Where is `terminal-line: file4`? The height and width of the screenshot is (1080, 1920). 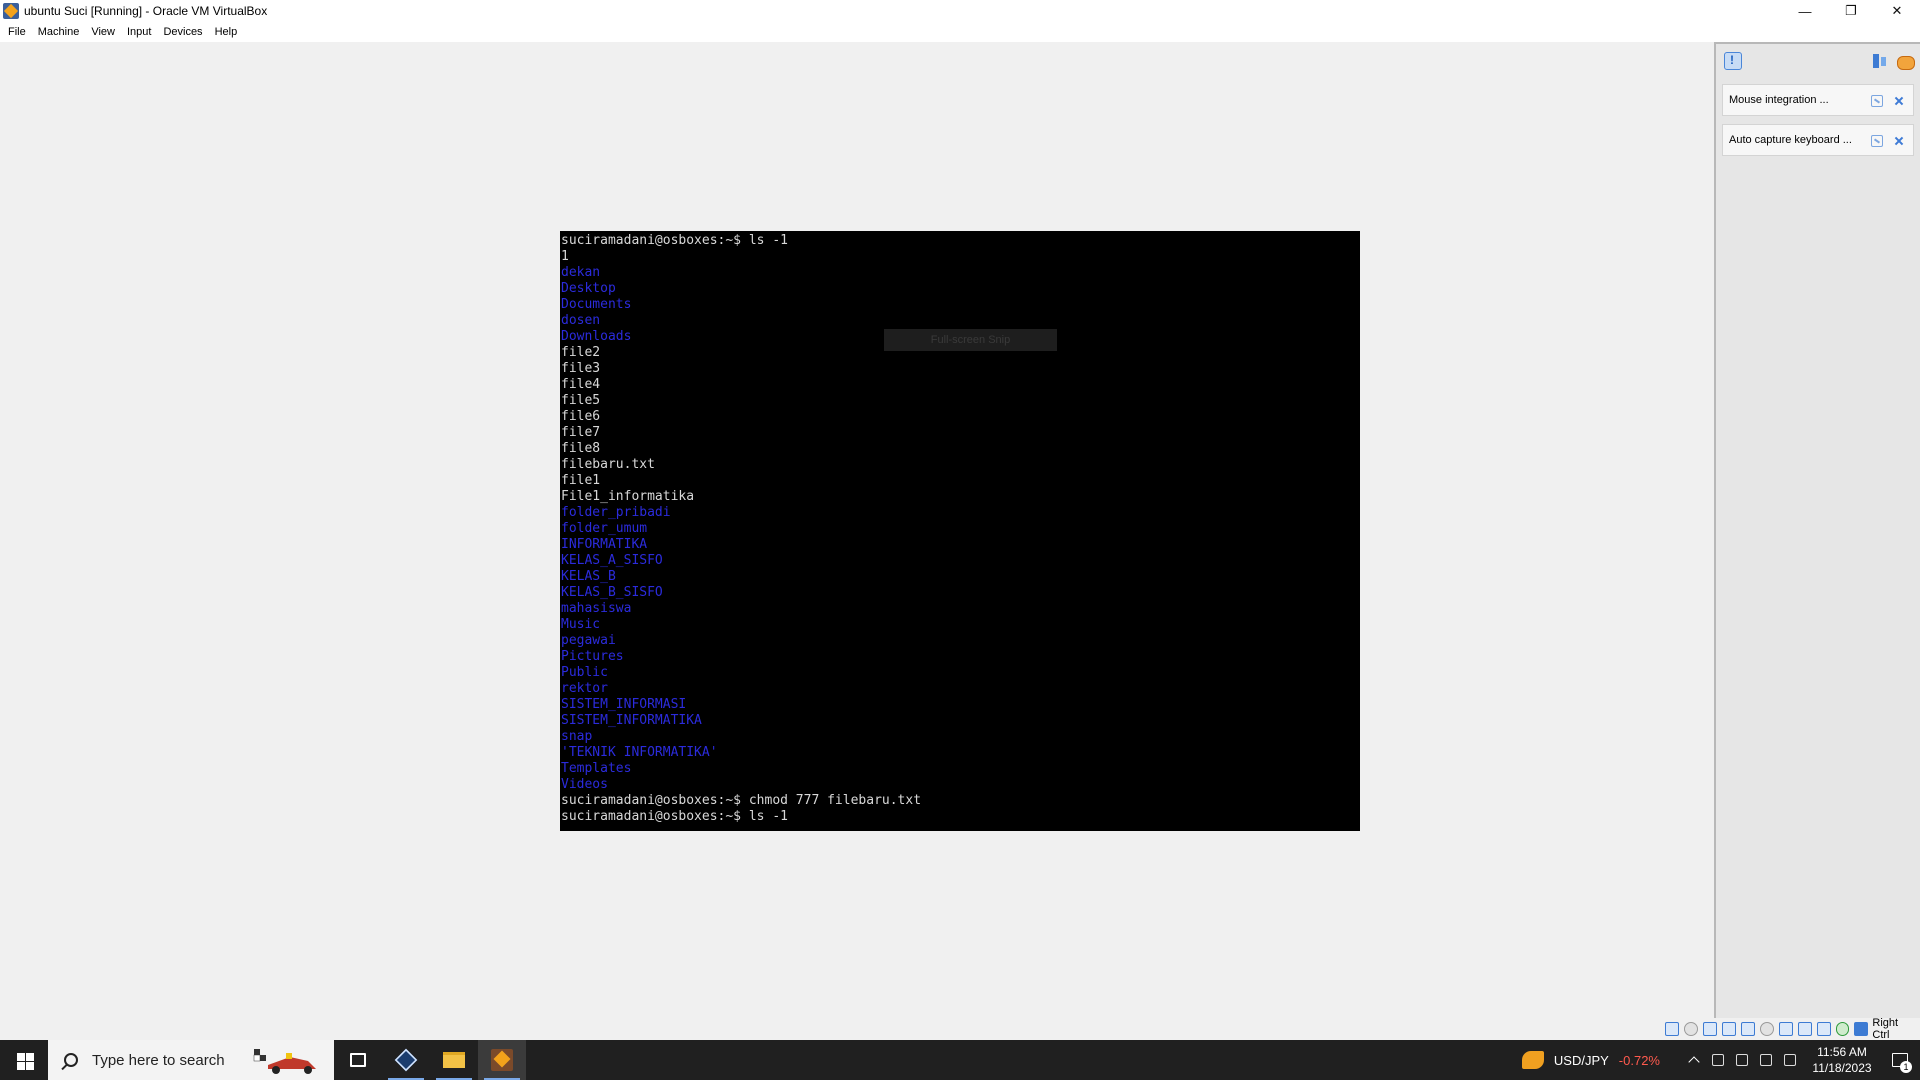
terminal-line: file4 is located at coordinates (581, 384).